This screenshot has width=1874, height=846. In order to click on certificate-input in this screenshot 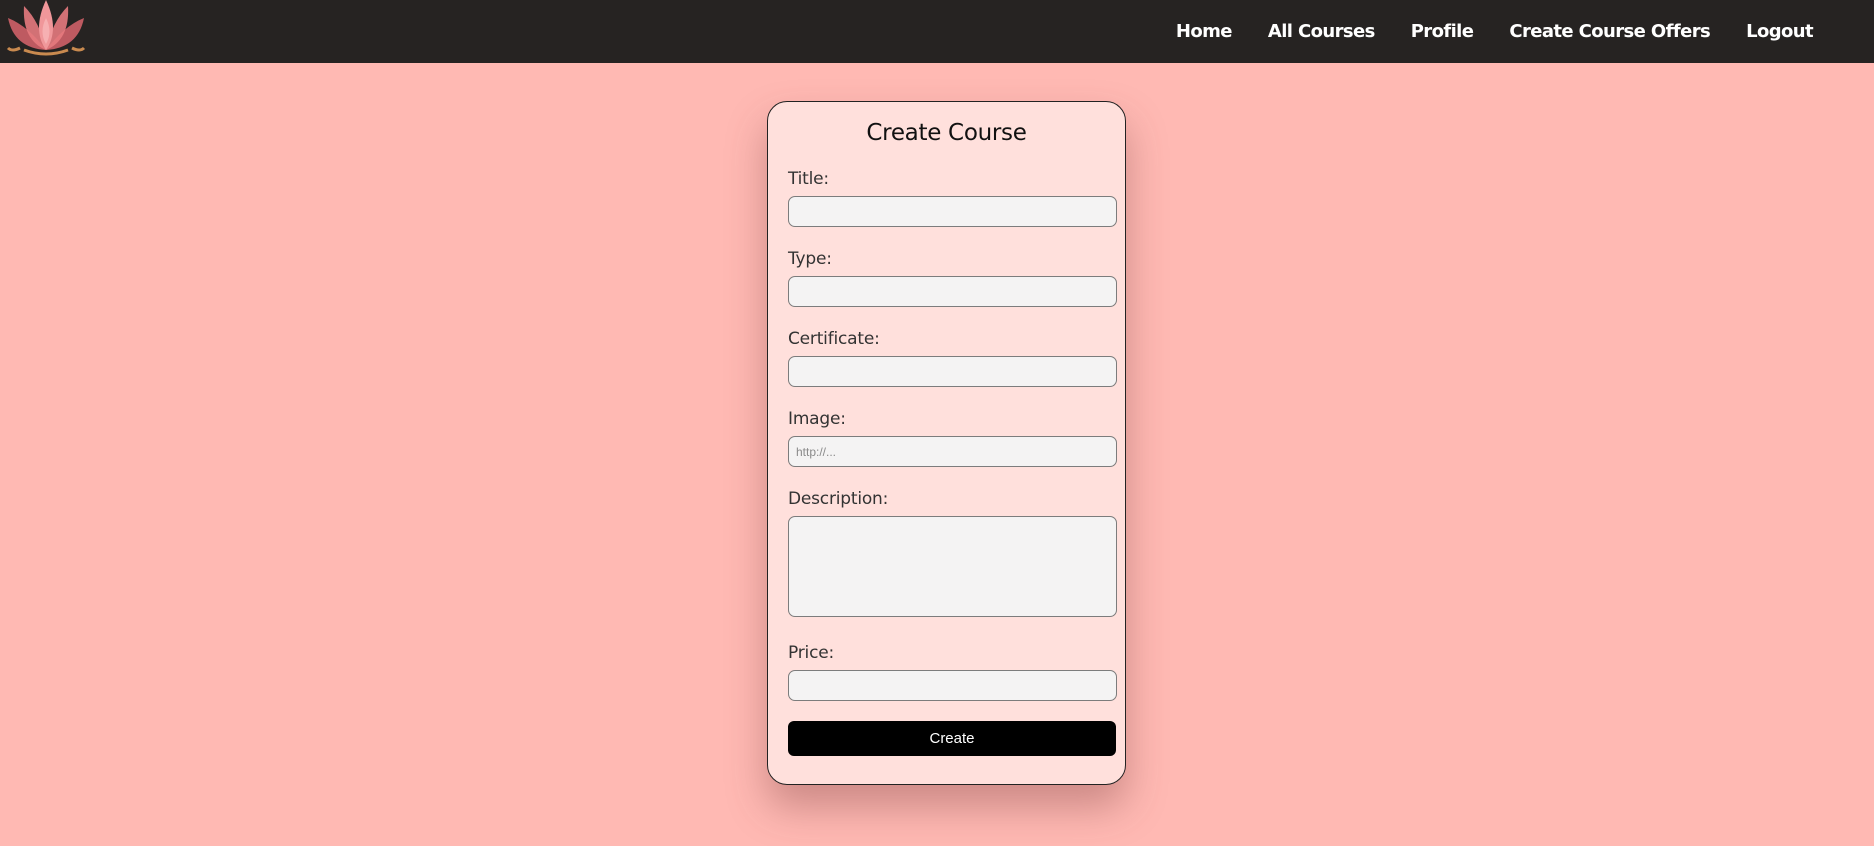, I will do `click(952, 371)`.